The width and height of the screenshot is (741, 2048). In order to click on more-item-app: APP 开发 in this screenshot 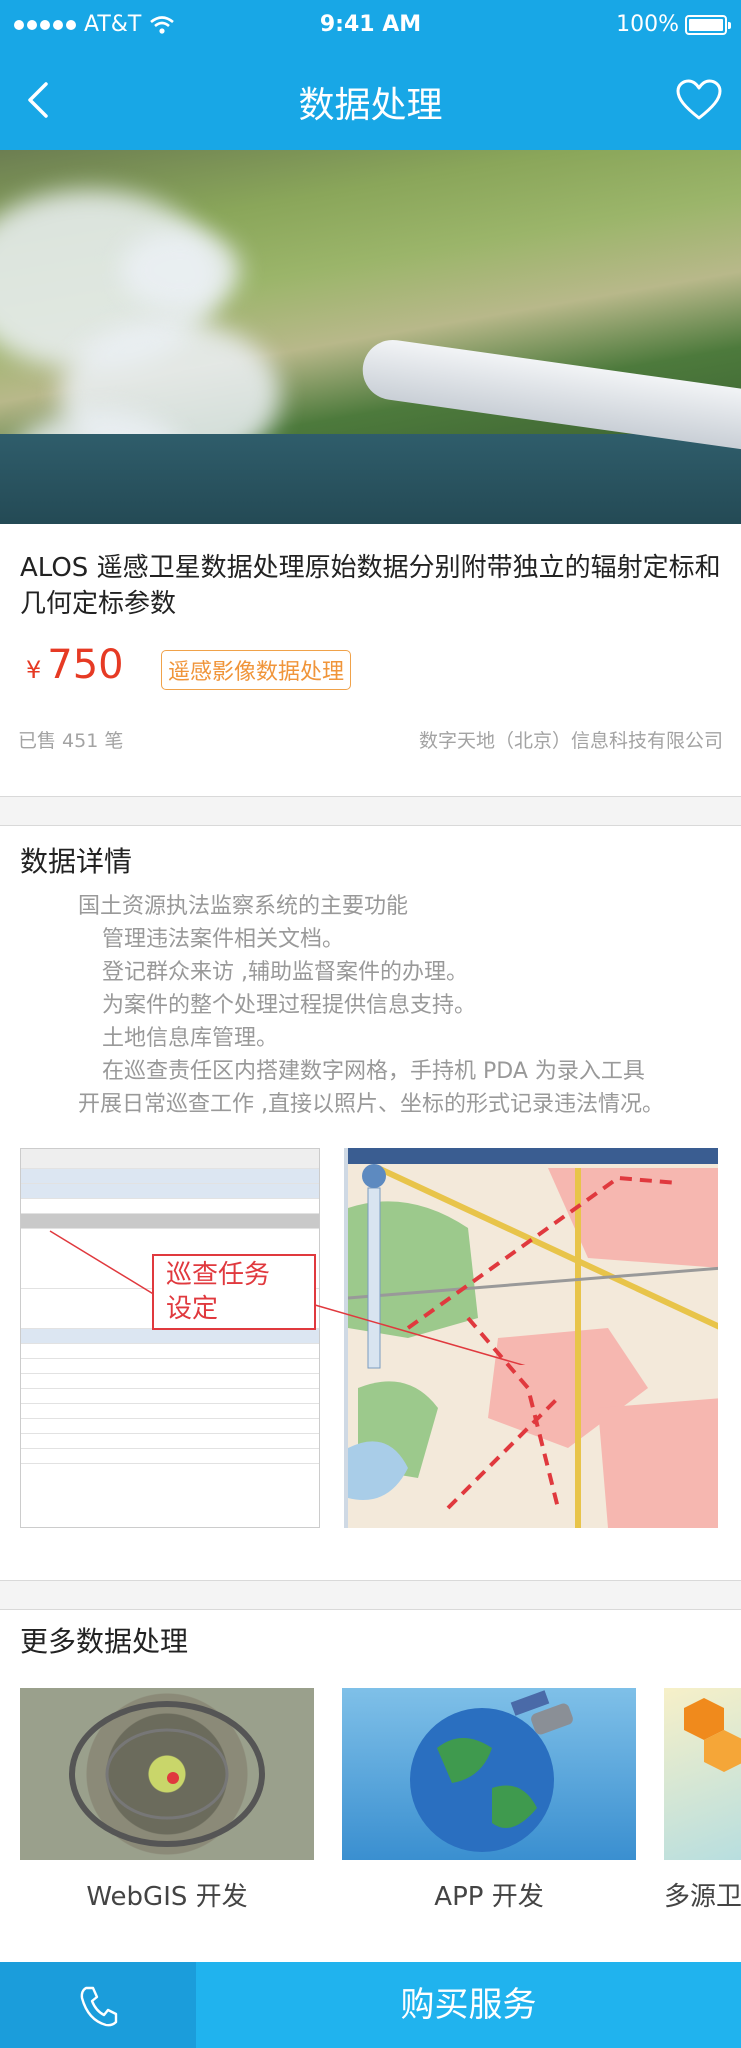, I will do `click(489, 1800)`.